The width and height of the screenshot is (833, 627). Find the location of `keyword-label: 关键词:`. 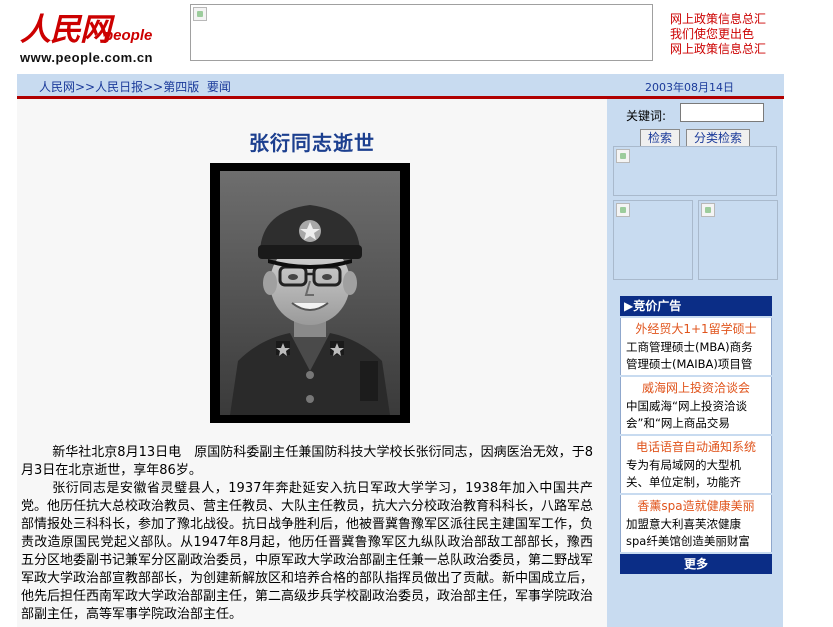

keyword-label: 关键词: is located at coordinates (646, 116).